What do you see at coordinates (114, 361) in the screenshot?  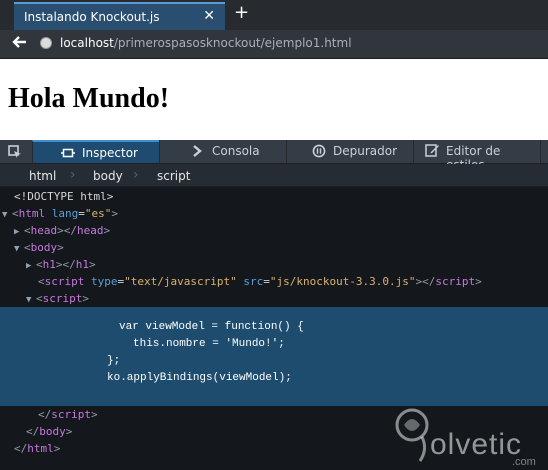 I see `code-line: };` at bounding box center [114, 361].